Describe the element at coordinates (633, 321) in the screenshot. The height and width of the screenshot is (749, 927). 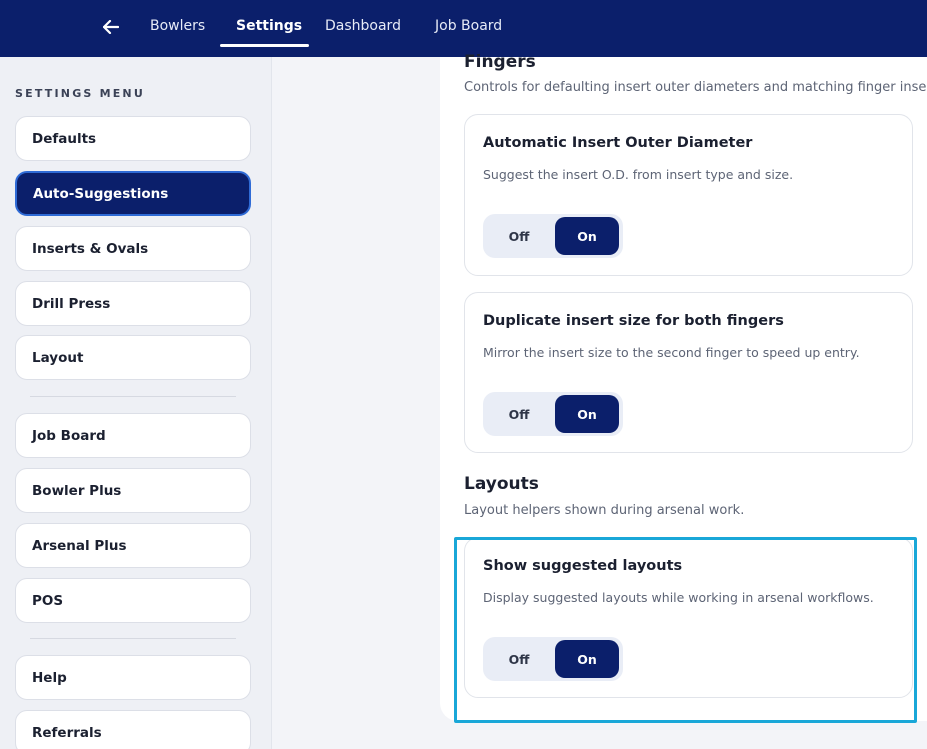
I see `setting-title: Duplicate insert size for both fingers` at that location.